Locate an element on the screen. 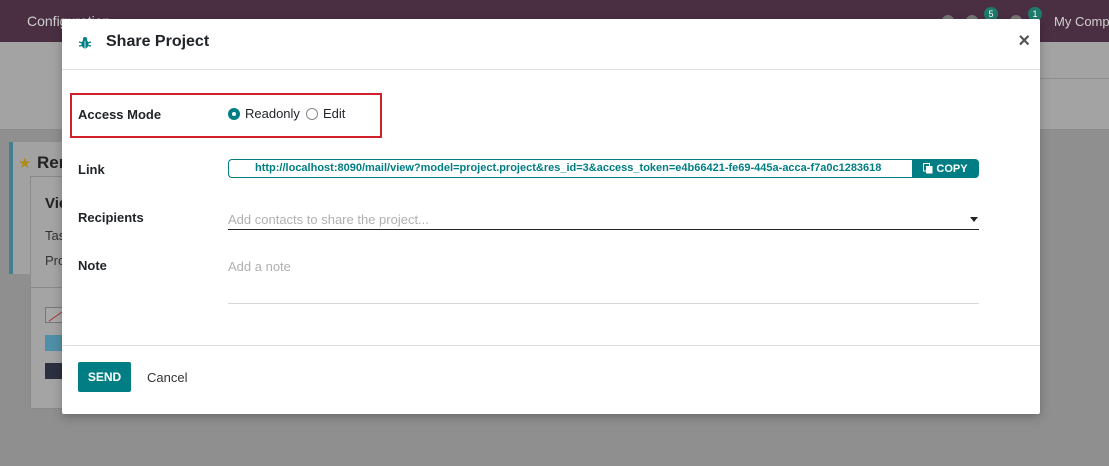 This screenshot has height=466, width=1109. control-divider is located at coordinates (1074, 78).